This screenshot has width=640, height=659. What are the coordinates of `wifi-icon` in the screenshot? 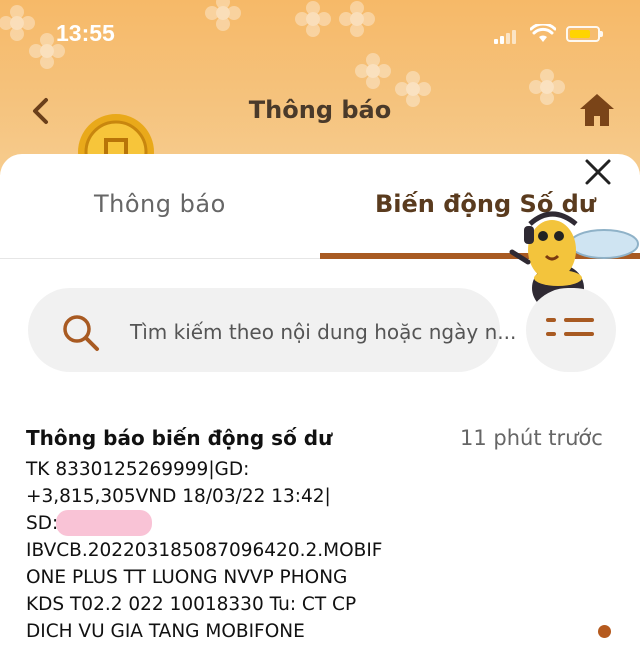 It's located at (543, 33).